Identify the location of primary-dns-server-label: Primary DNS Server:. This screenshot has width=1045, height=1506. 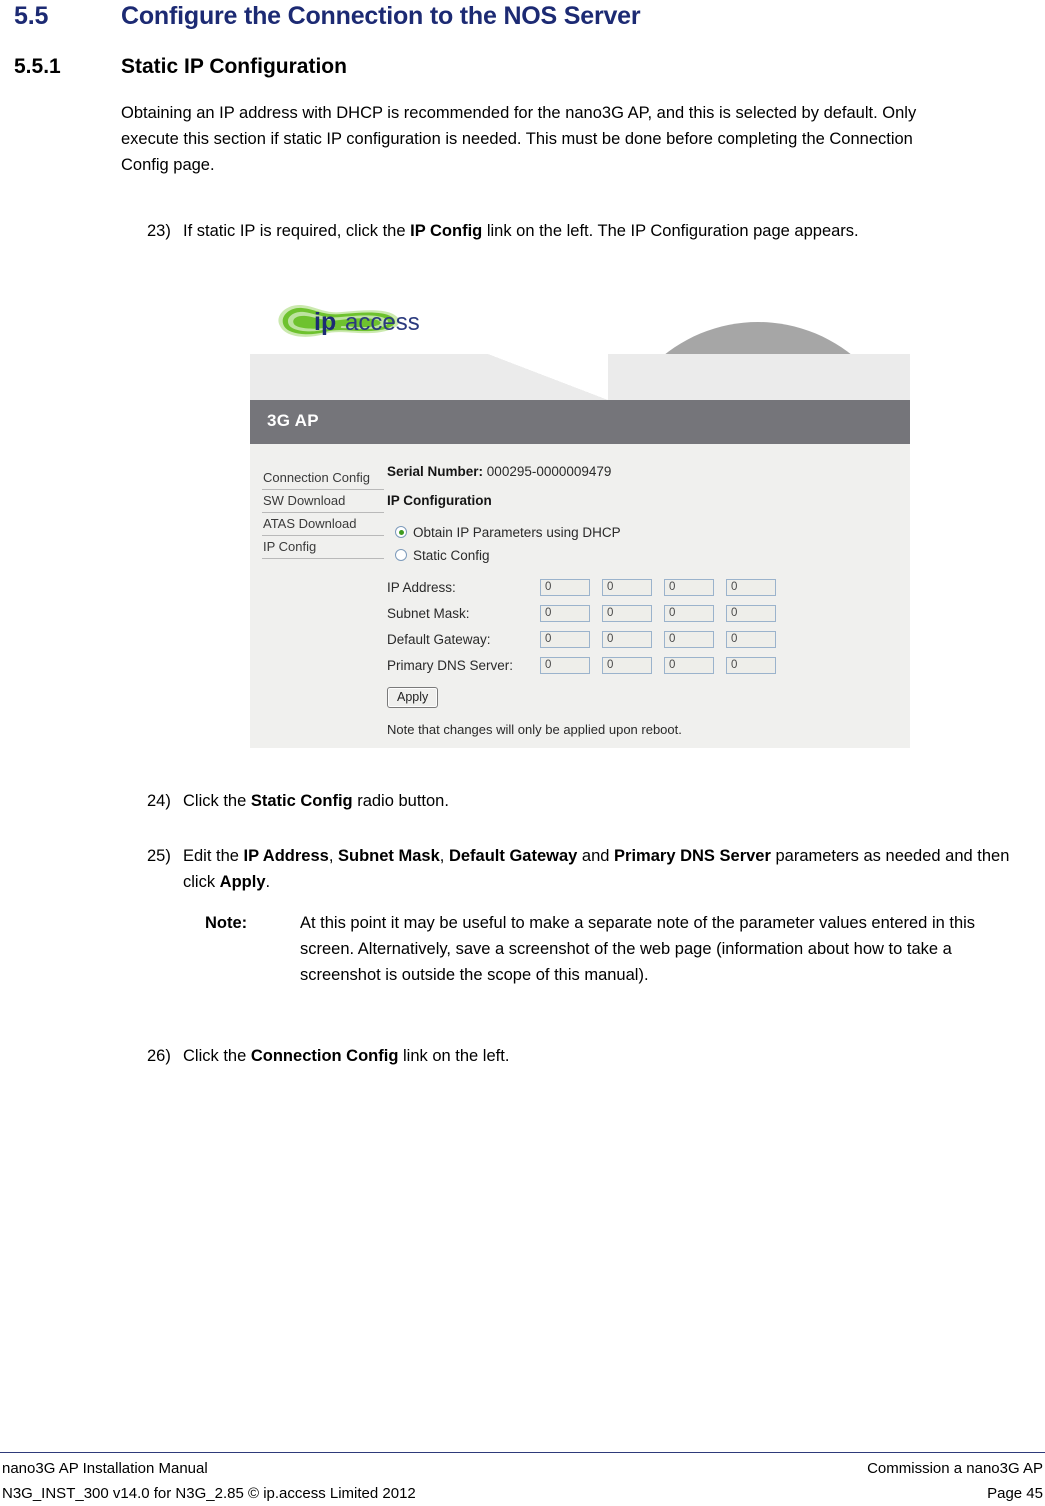
(450, 665).